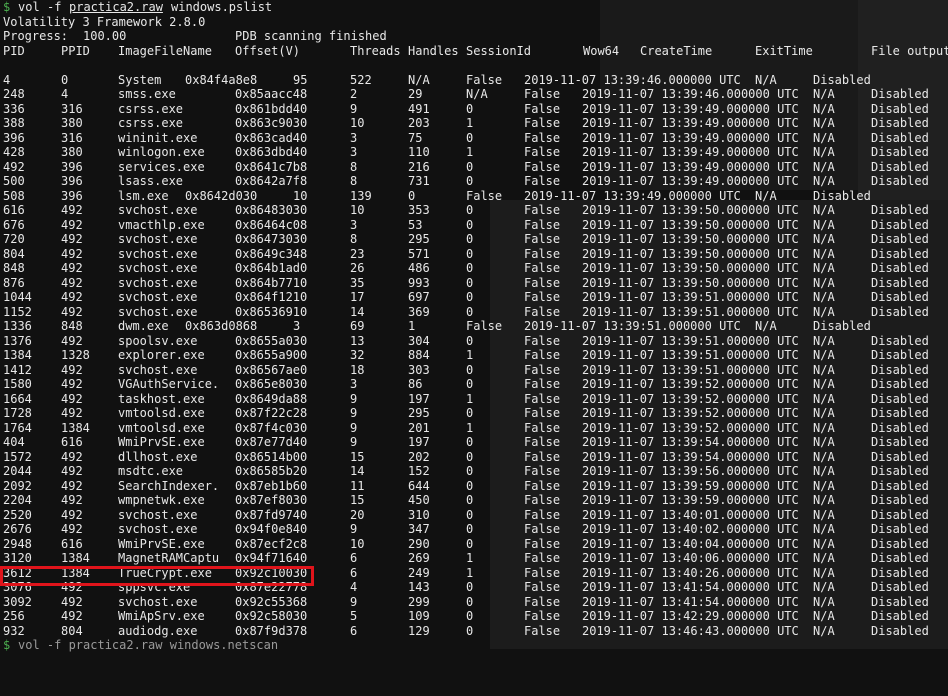  What do you see at coordinates (419, 485) in the screenshot?
I see `handles-cell: 644` at bounding box center [419, 485].